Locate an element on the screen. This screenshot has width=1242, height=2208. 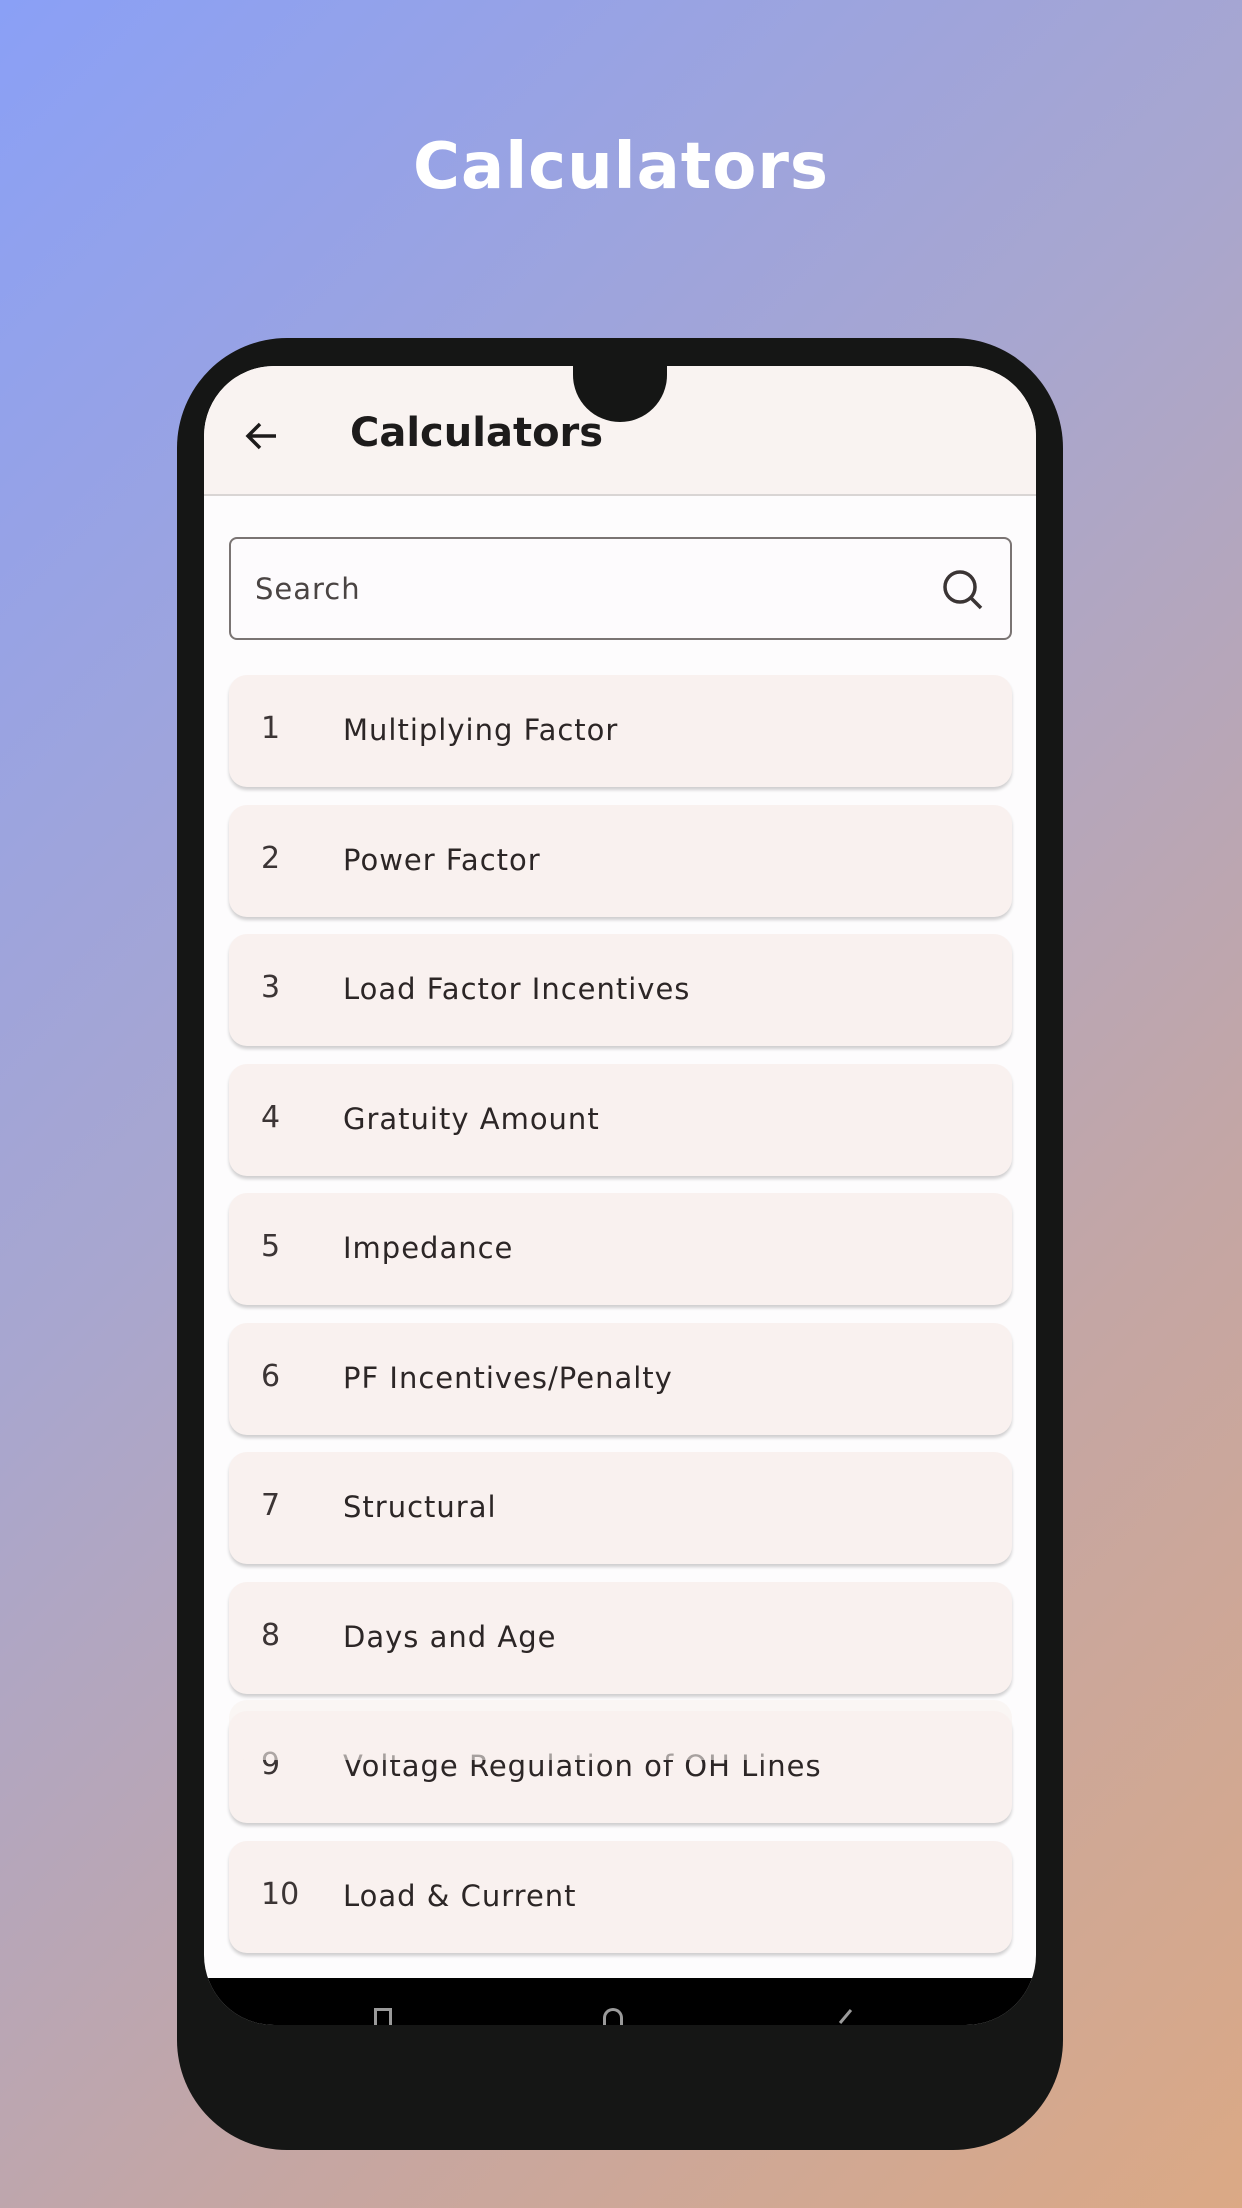
list-item: 7 Structural is located at coordinates (620, 1508).